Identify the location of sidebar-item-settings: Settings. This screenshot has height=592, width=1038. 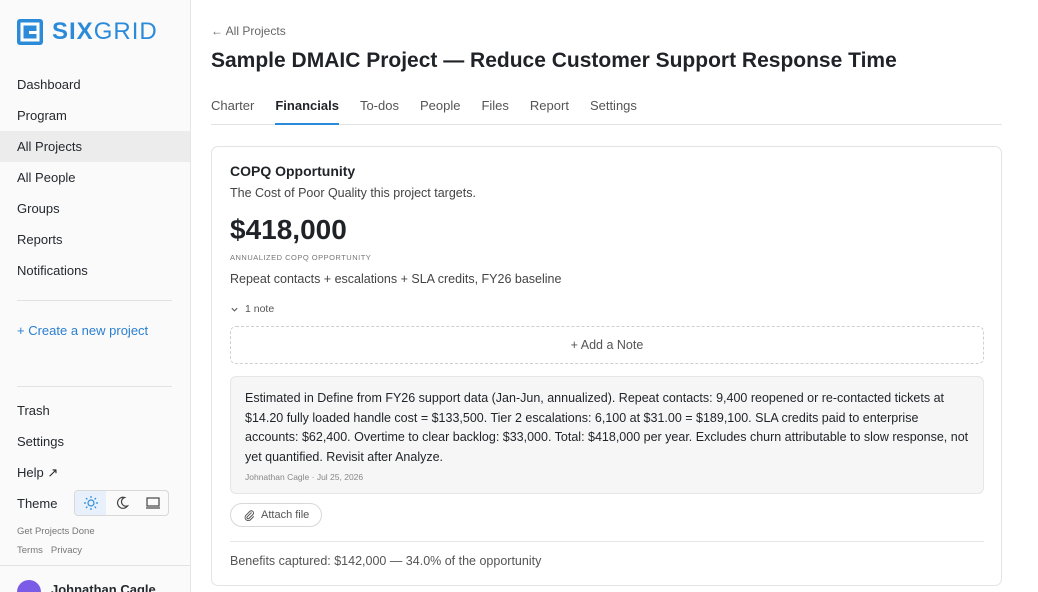
(95, 441).